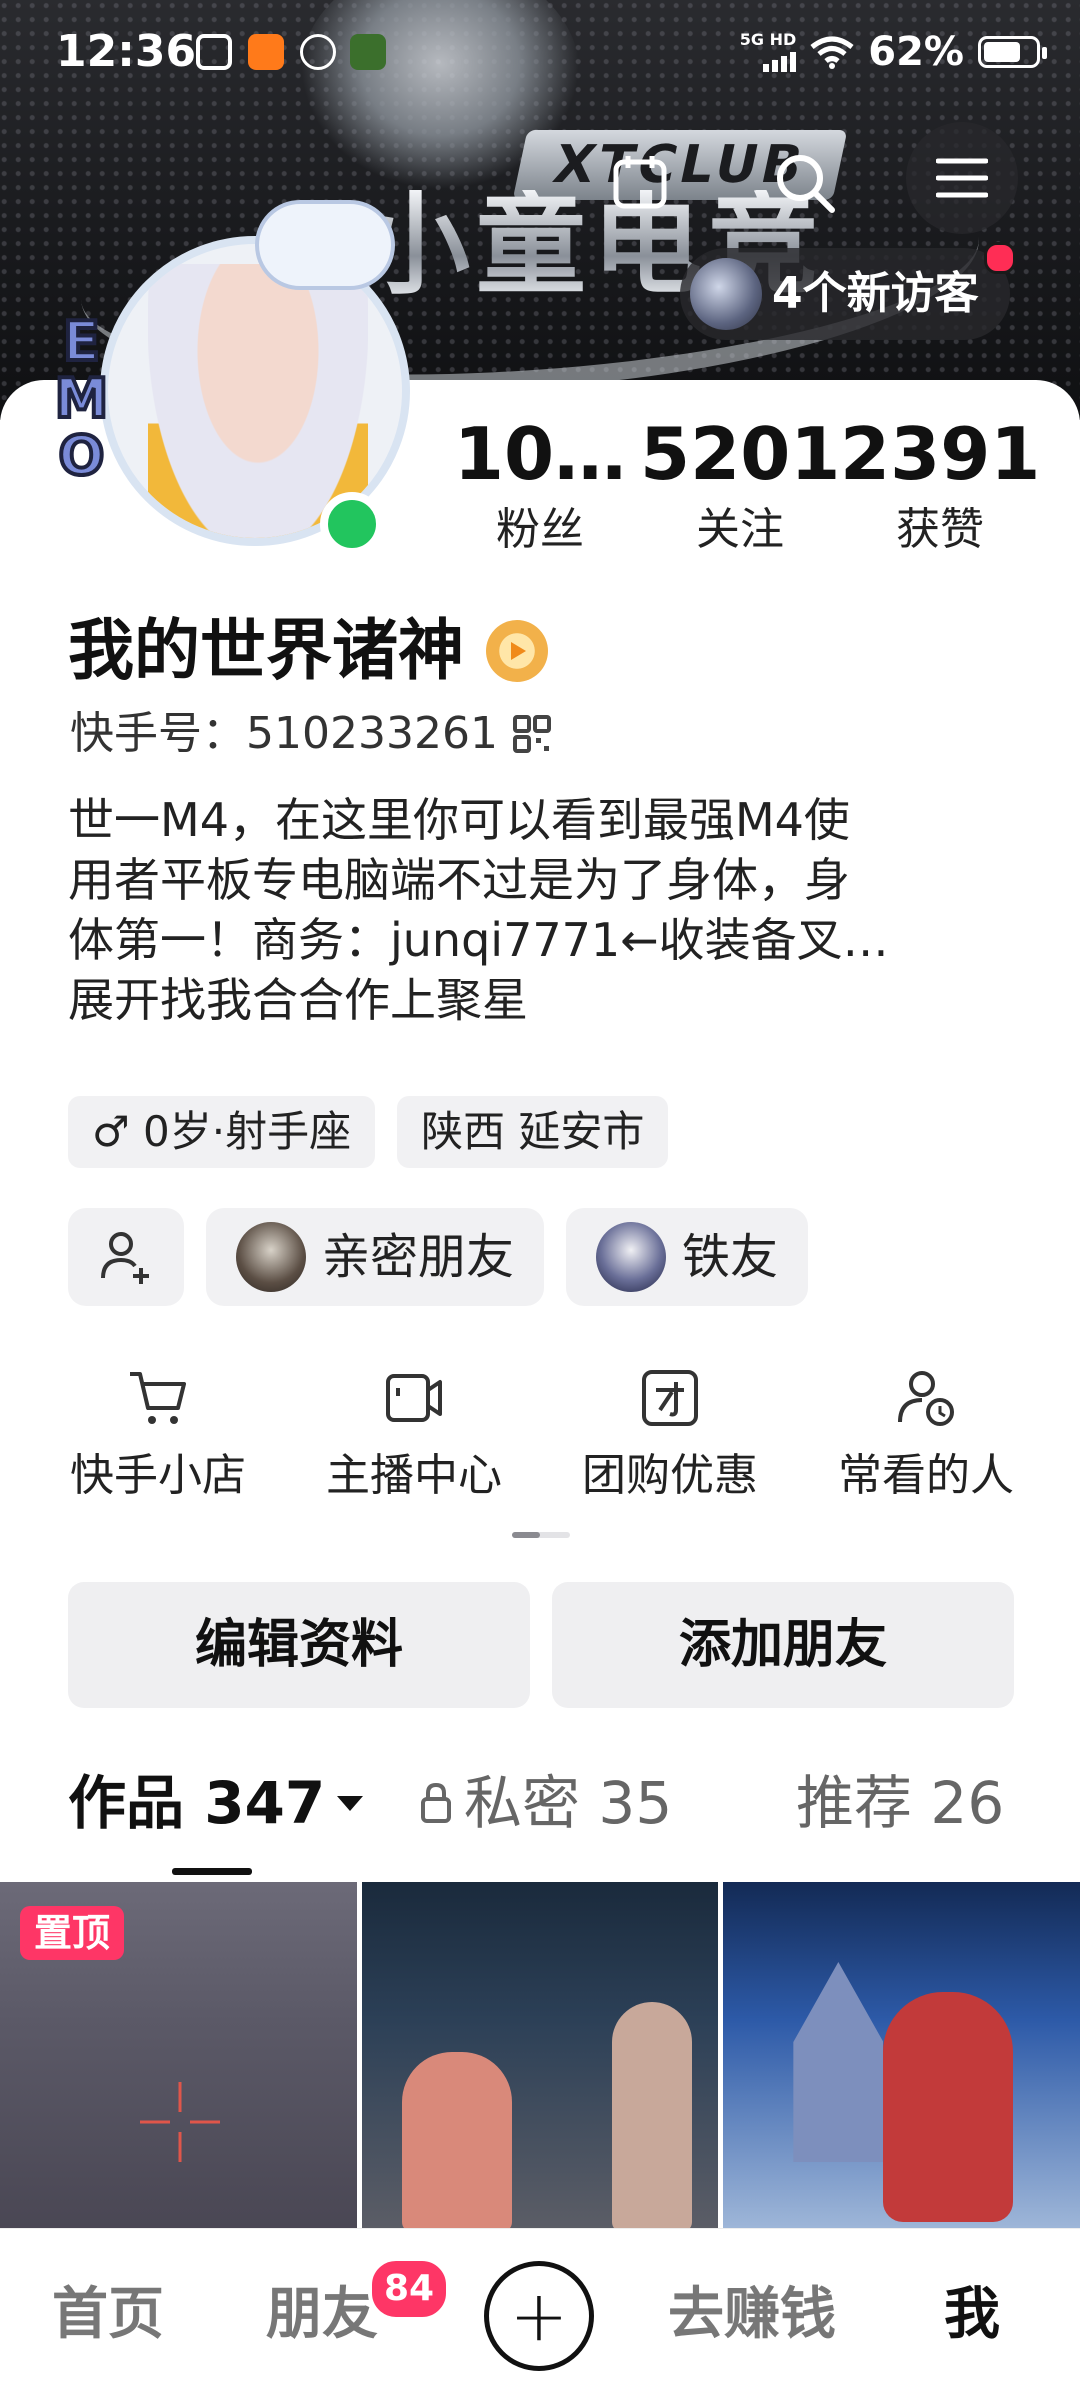  Describe the element at coordinates (726, 294) in the screenshot. I see `visitor-avatar` at that location.